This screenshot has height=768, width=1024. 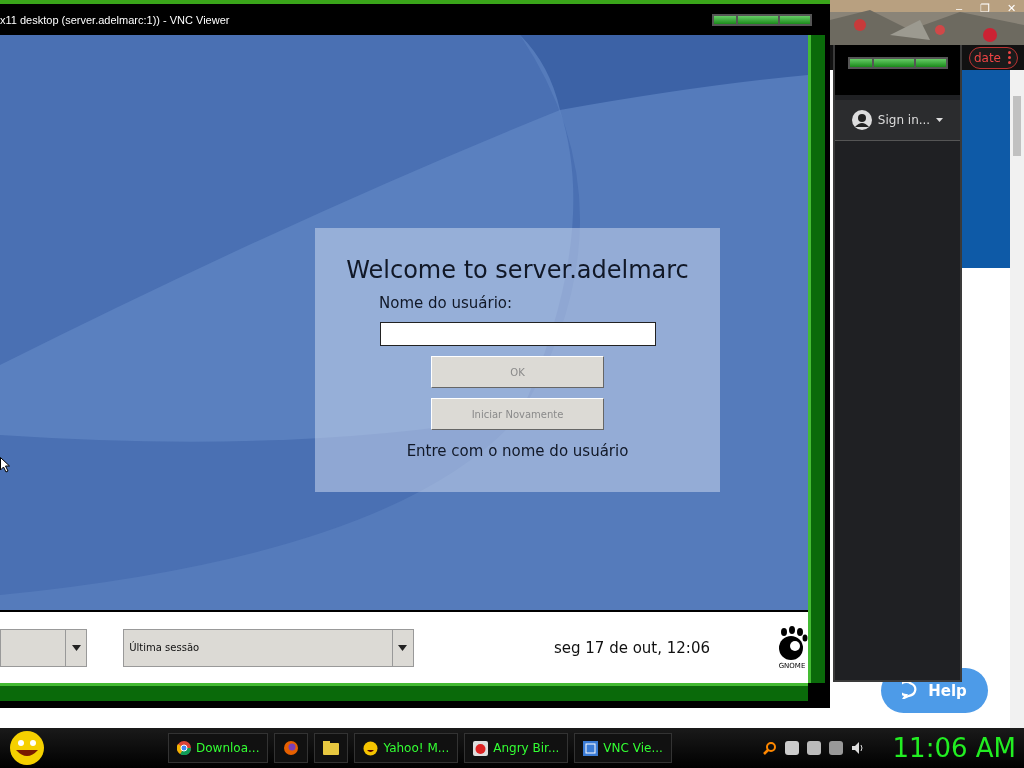 What do you see at coordinates (954, 748) in the screenshot?
I see `taskbar-clock: 11:06 AM` at bounding box center [954, 748].